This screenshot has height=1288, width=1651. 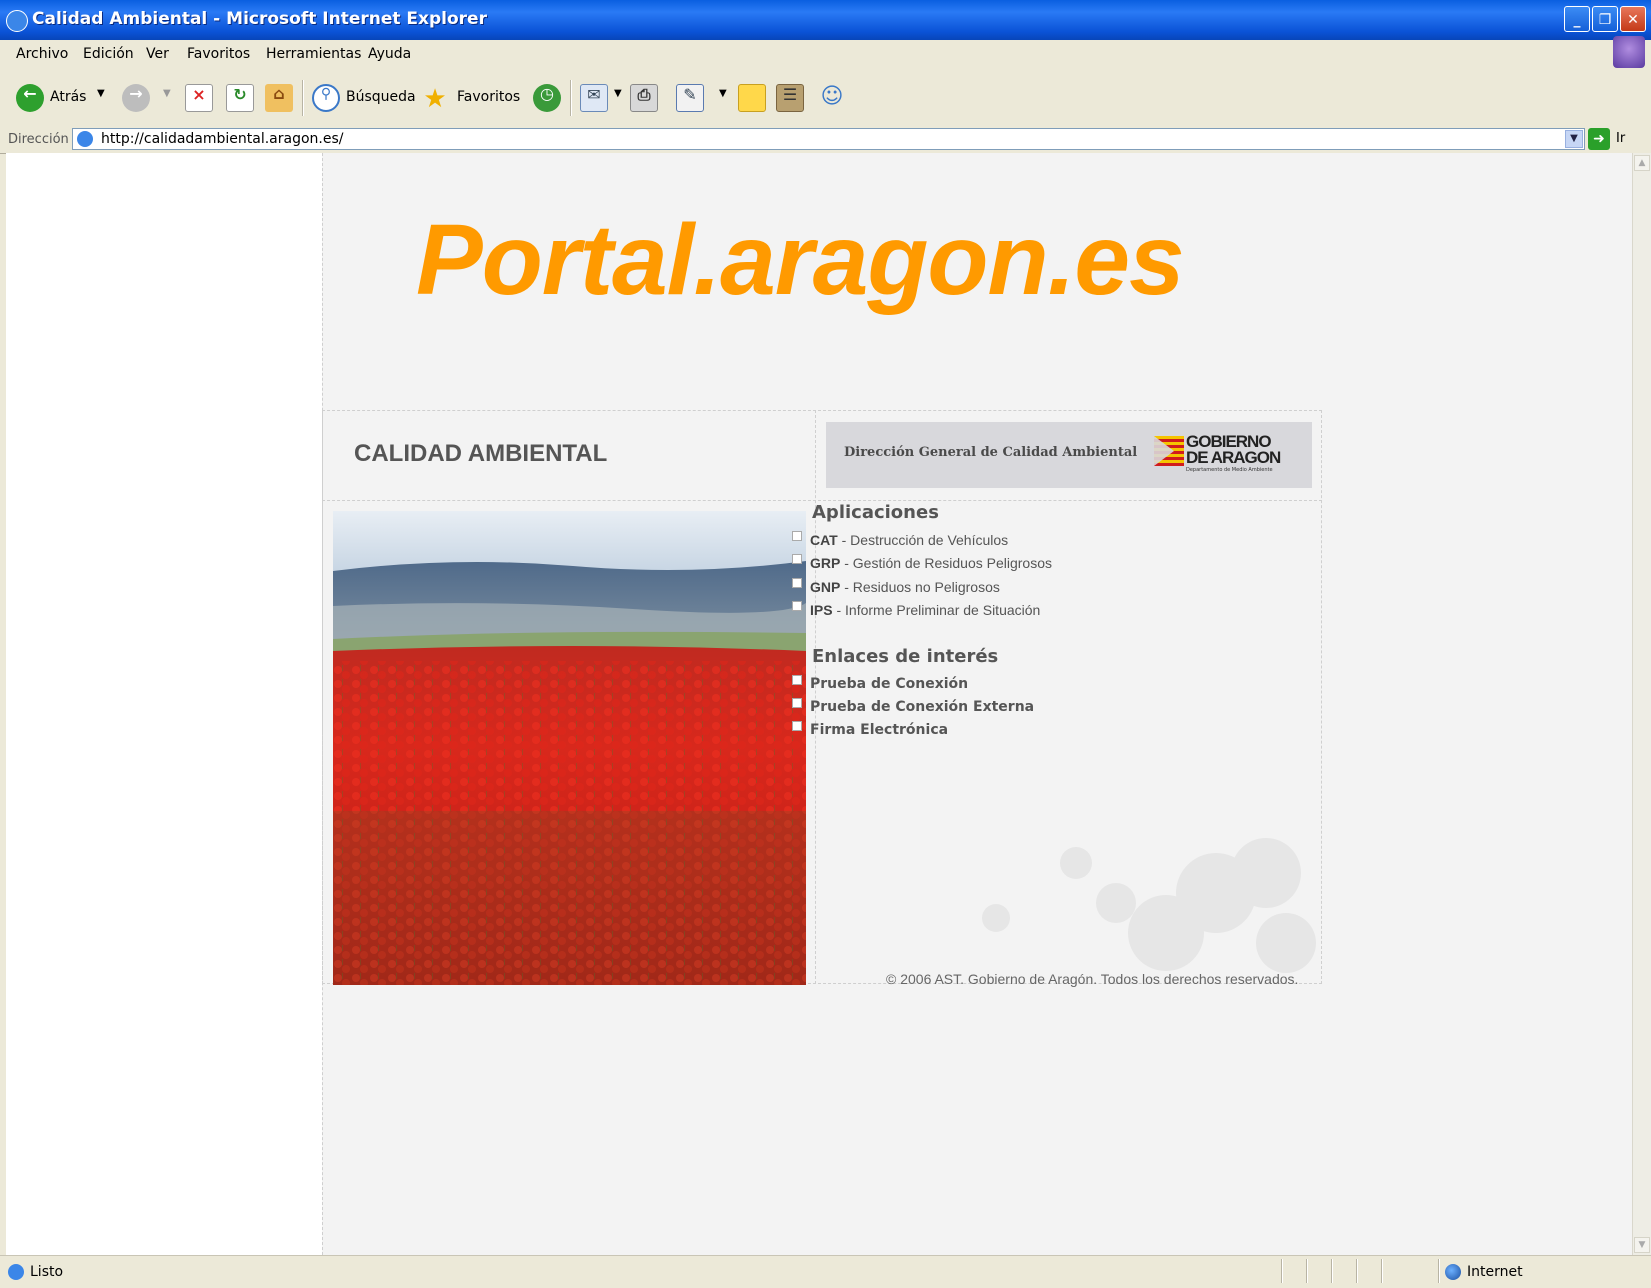 I want to click on app-abbr: CAT, so click(x=824, y=540).